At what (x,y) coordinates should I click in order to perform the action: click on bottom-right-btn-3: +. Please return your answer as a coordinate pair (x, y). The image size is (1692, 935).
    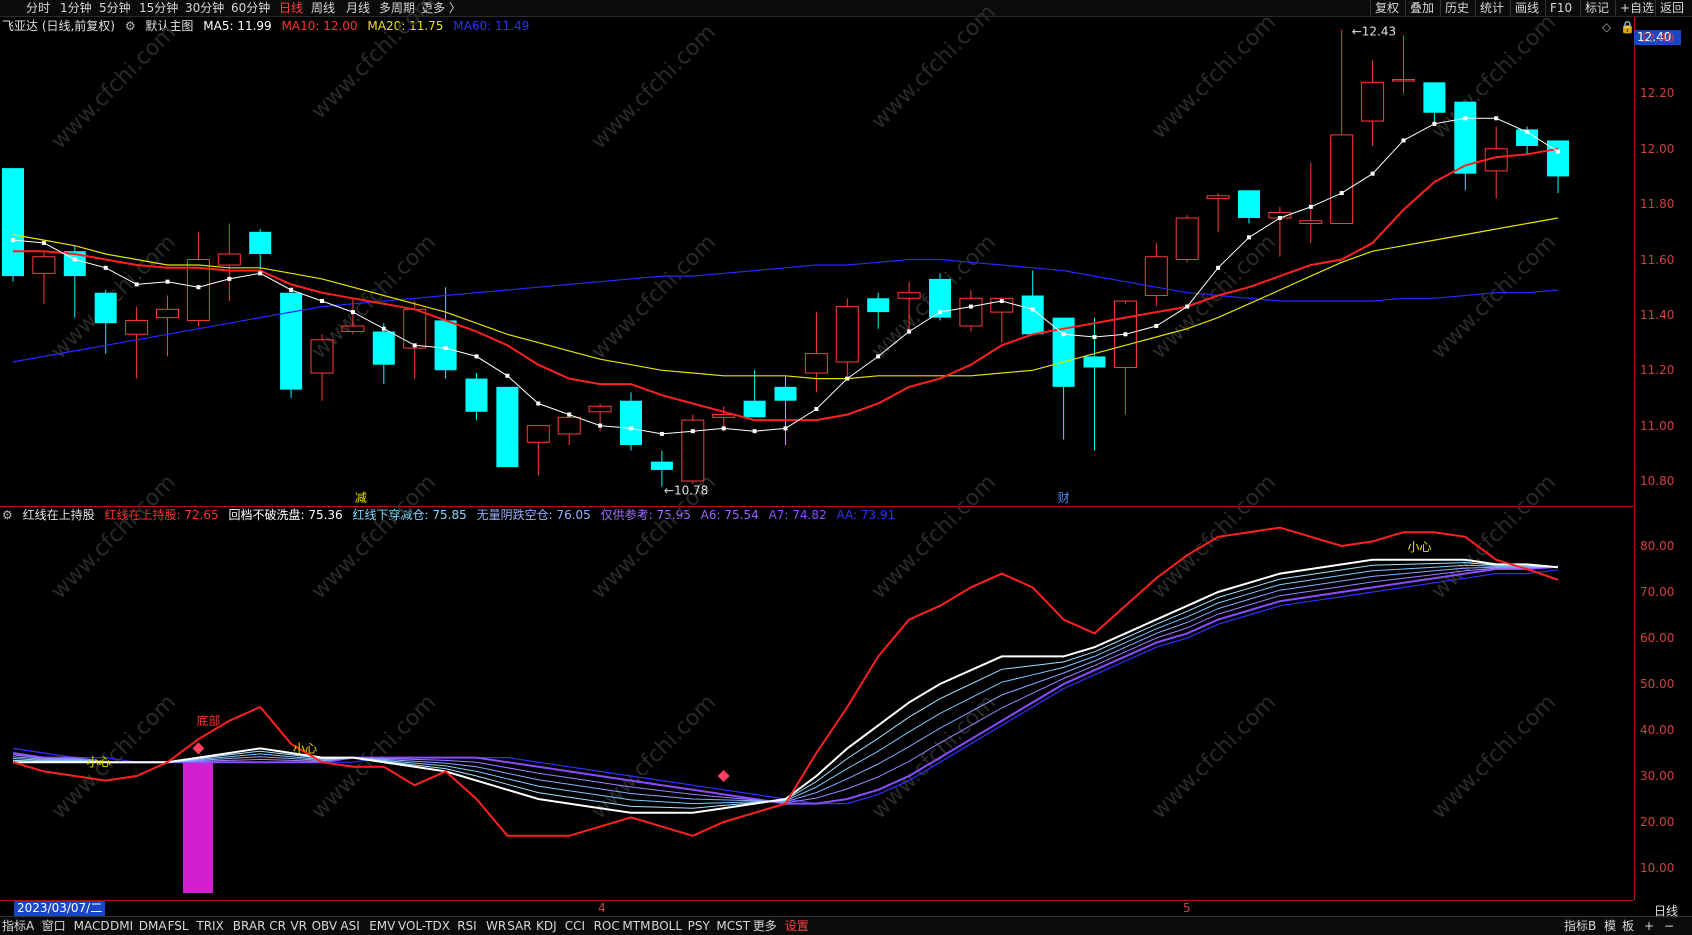
    Looking at the image, I should click on (1649, 926).